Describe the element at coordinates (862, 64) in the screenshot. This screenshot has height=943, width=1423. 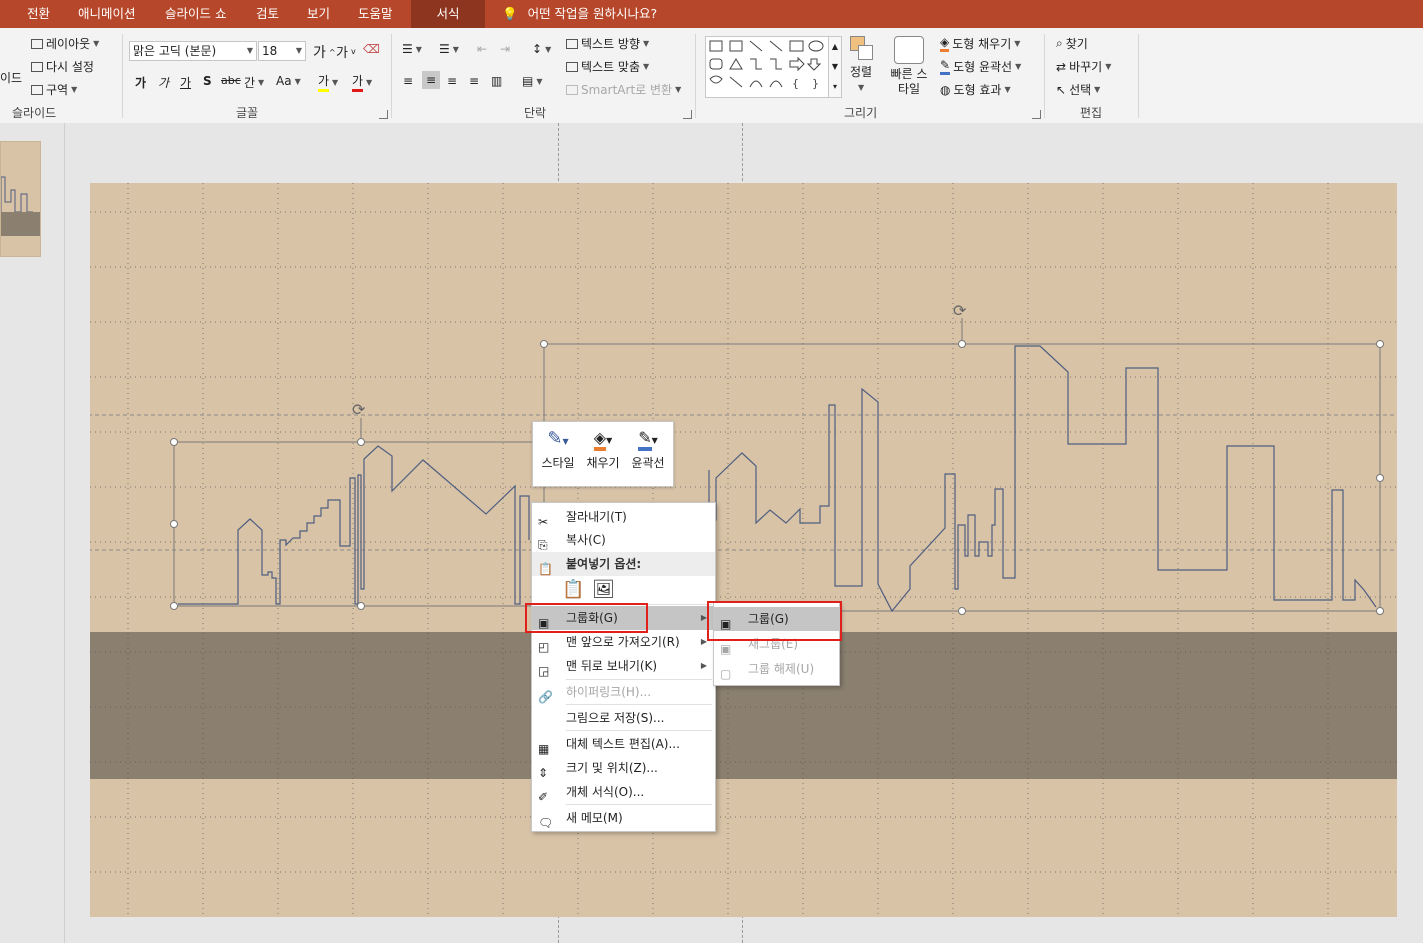
I see `arrange-button: 정렬 ▼` at that location.